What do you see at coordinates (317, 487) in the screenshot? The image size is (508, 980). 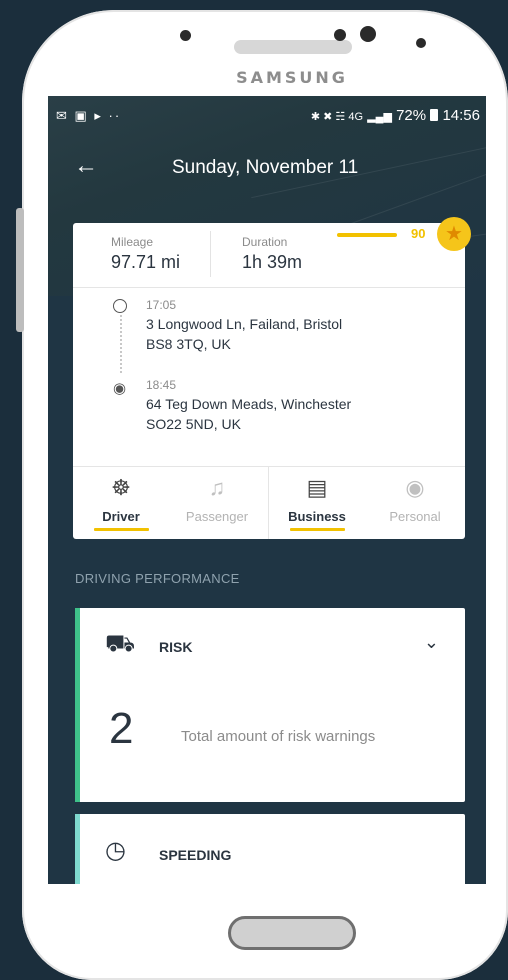 I see `briefcase-icon: ▤` at bounding box center [317, 487].